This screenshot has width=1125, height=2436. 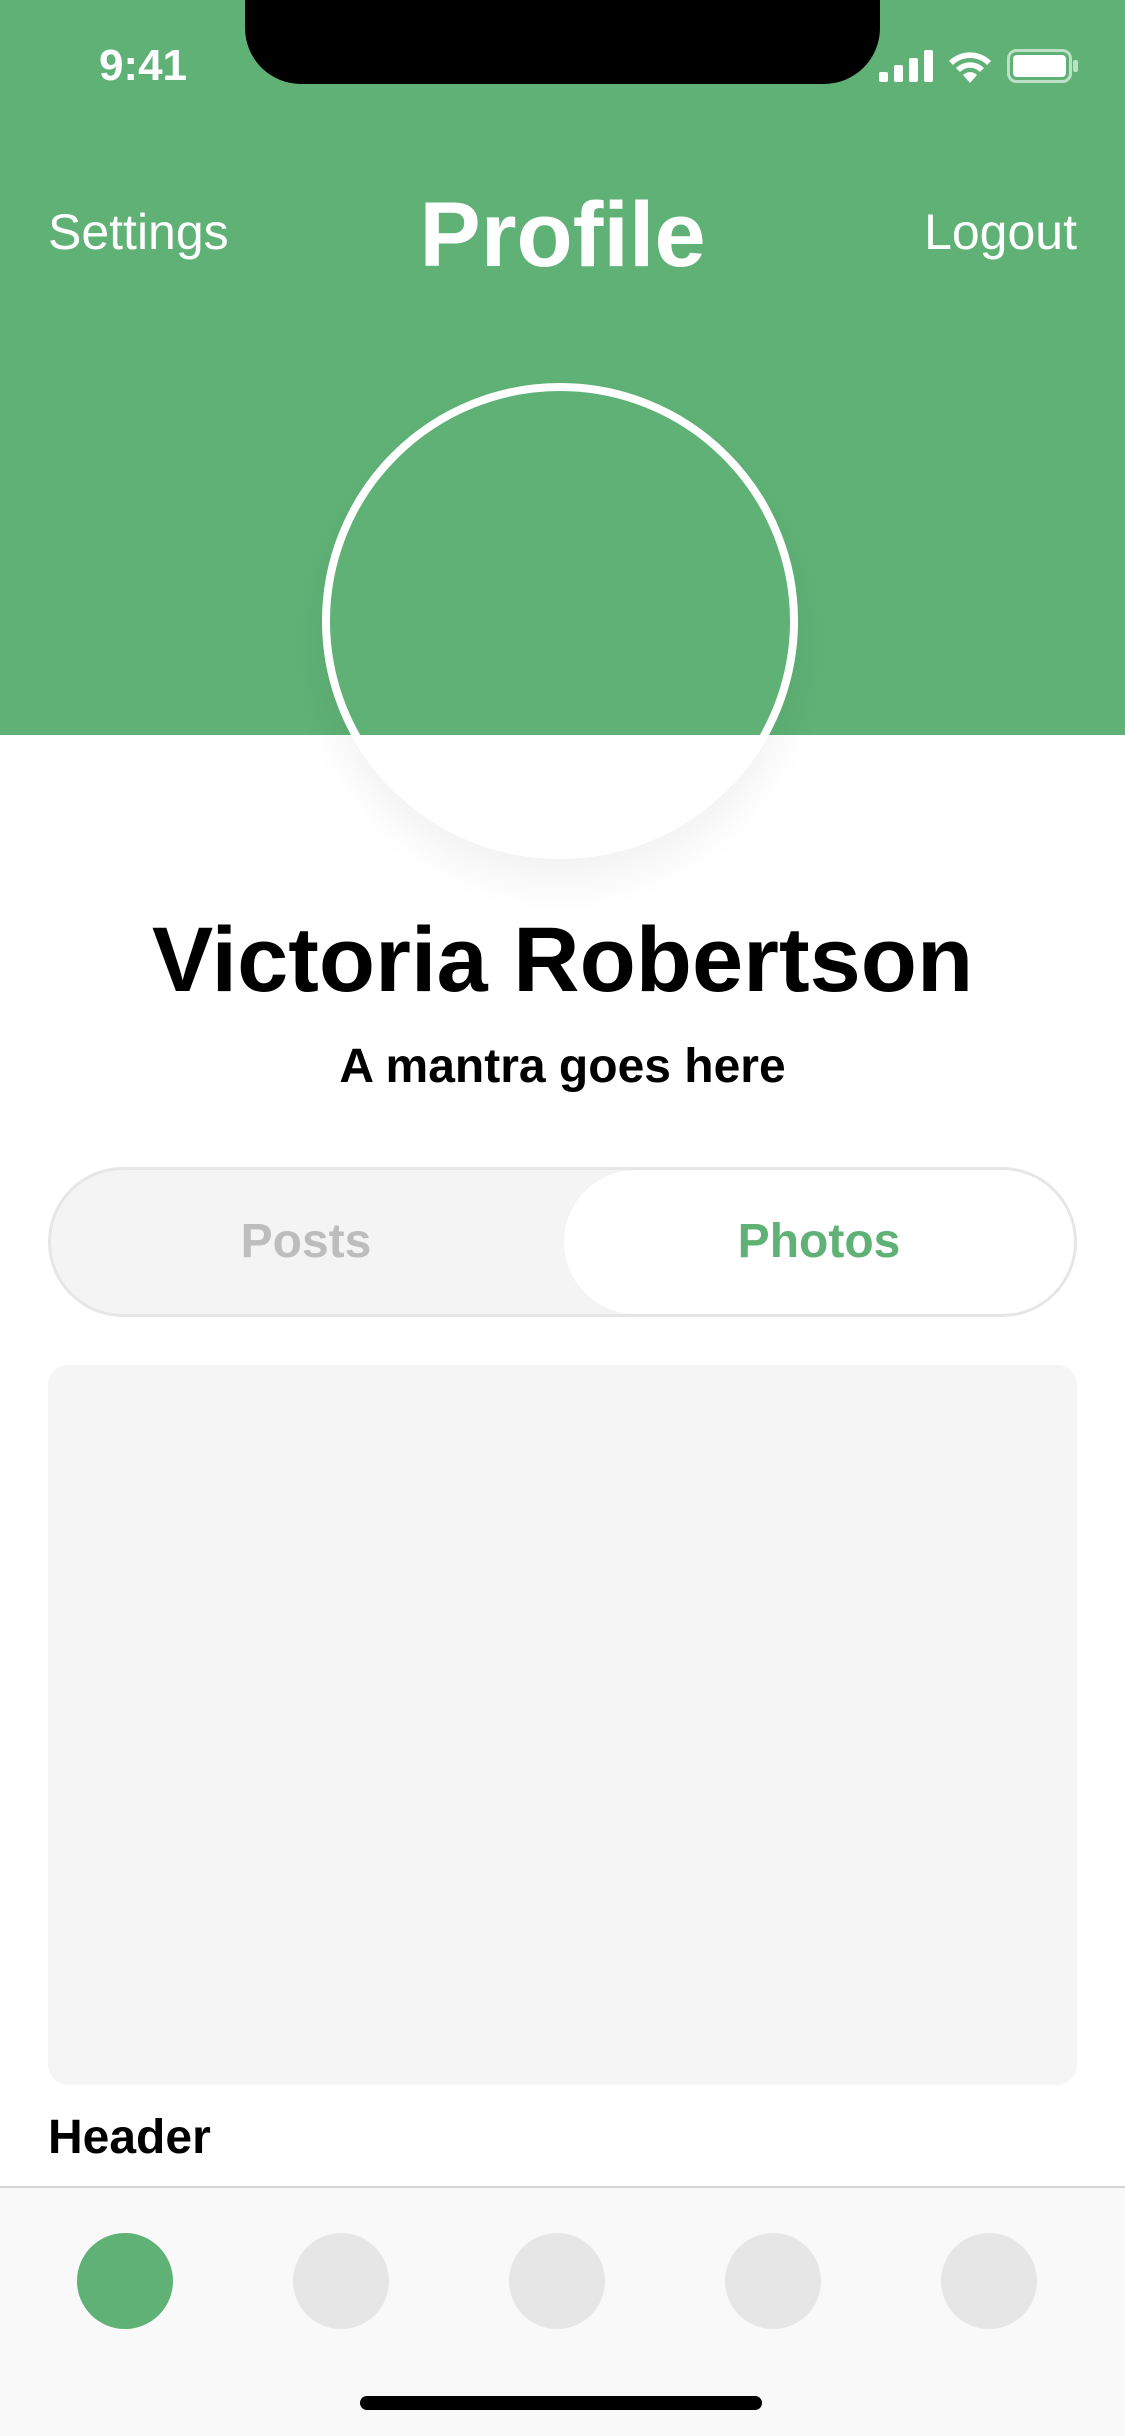 I want to click on wifi-icon, so click(x=970, y=68).